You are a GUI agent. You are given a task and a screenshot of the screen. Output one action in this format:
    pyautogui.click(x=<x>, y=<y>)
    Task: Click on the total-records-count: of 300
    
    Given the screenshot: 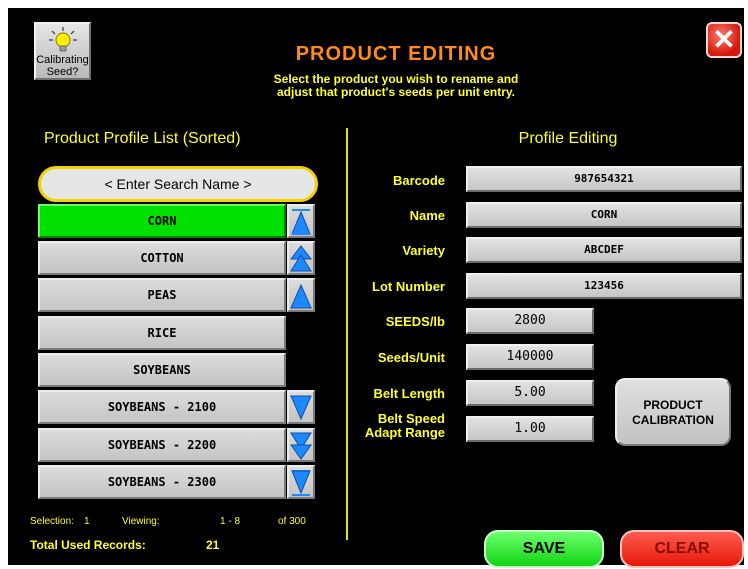 What is the action you would take?
    pyautogui.click(x=292, y=521)
    